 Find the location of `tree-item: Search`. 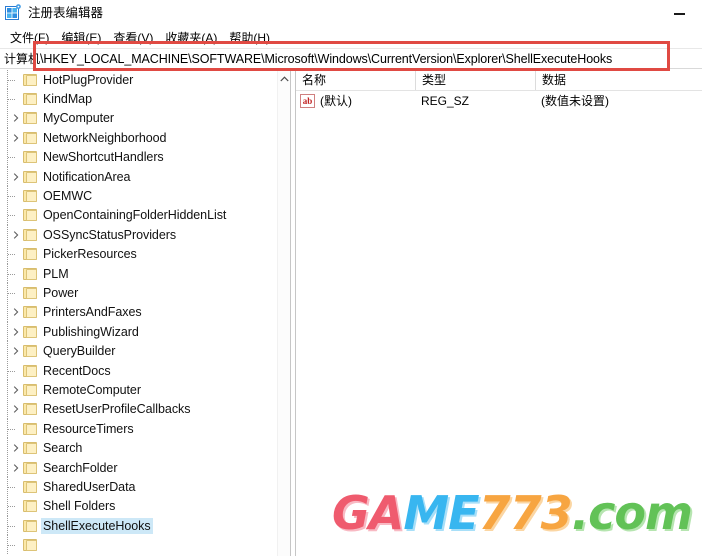

tree-item: Search is located at coordinates (138, 448).